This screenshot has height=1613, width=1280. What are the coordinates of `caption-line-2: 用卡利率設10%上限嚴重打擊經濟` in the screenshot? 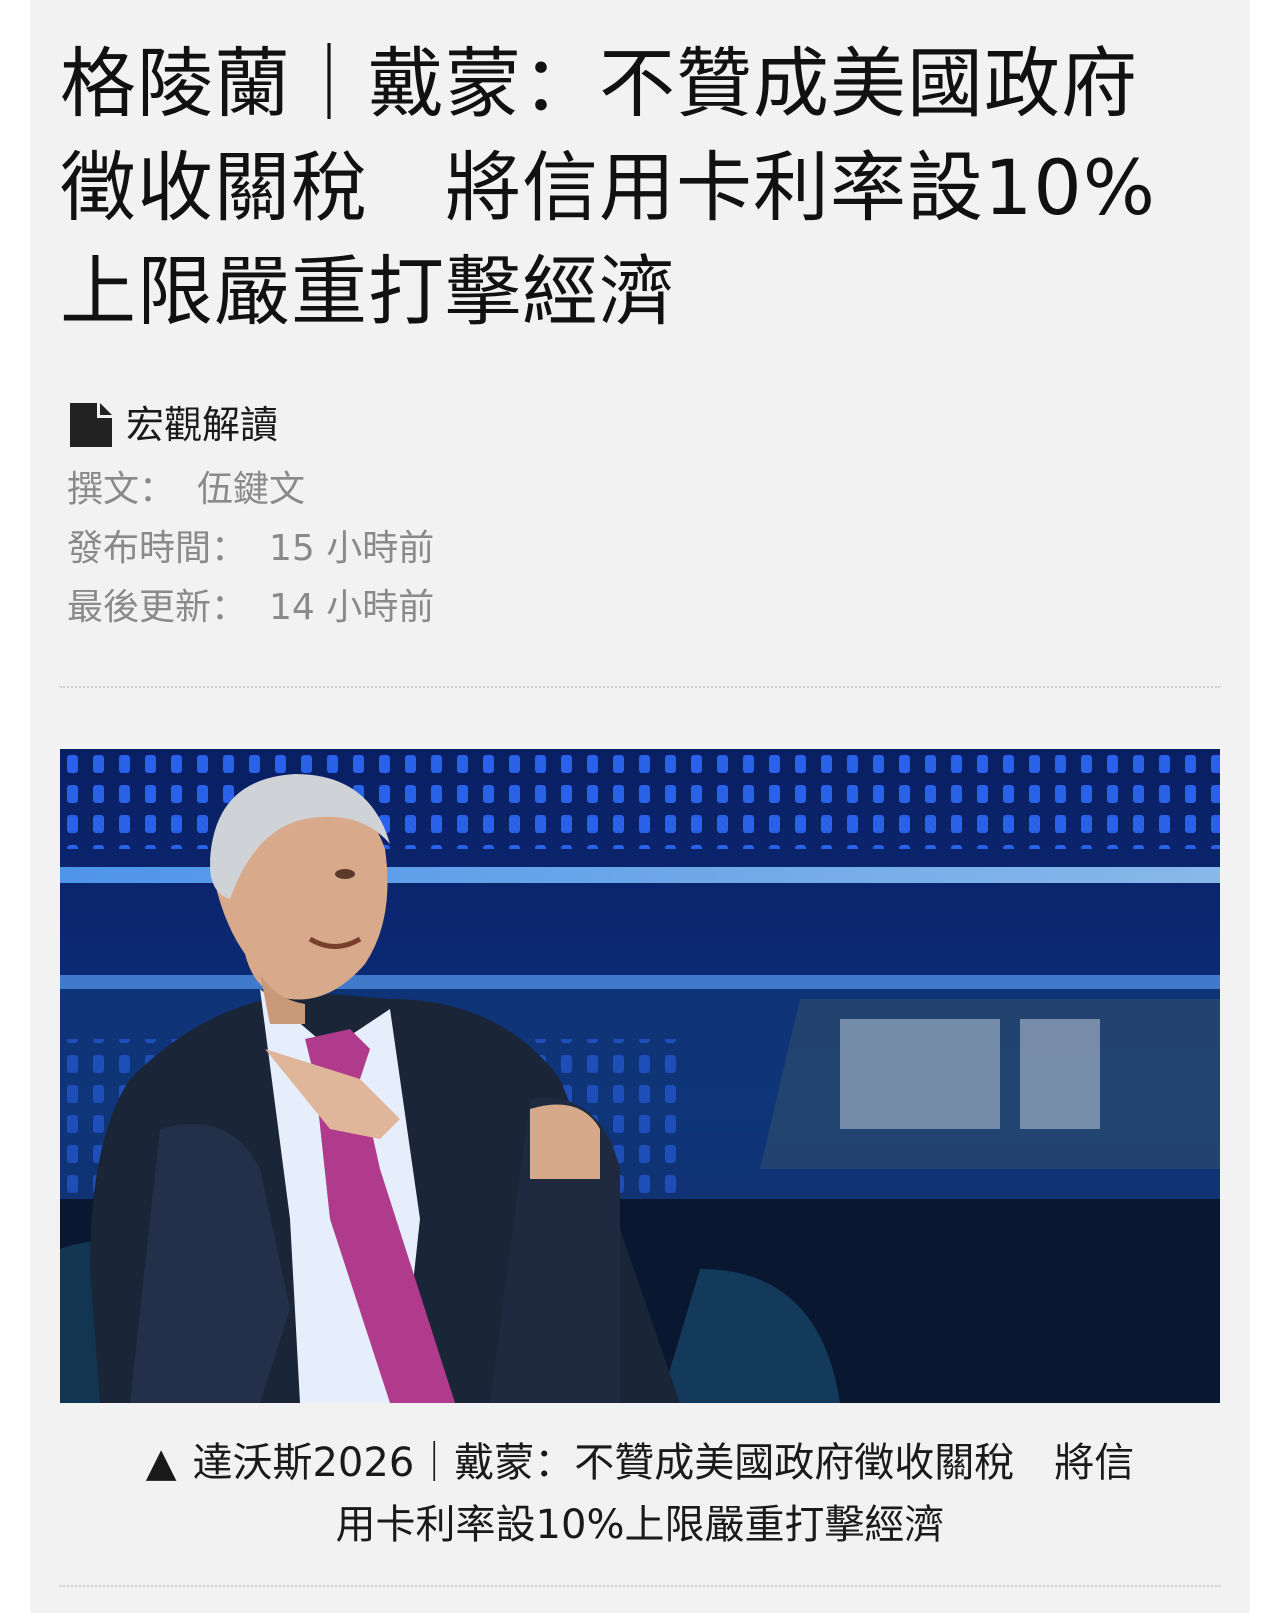 It's located at (640, 1525).